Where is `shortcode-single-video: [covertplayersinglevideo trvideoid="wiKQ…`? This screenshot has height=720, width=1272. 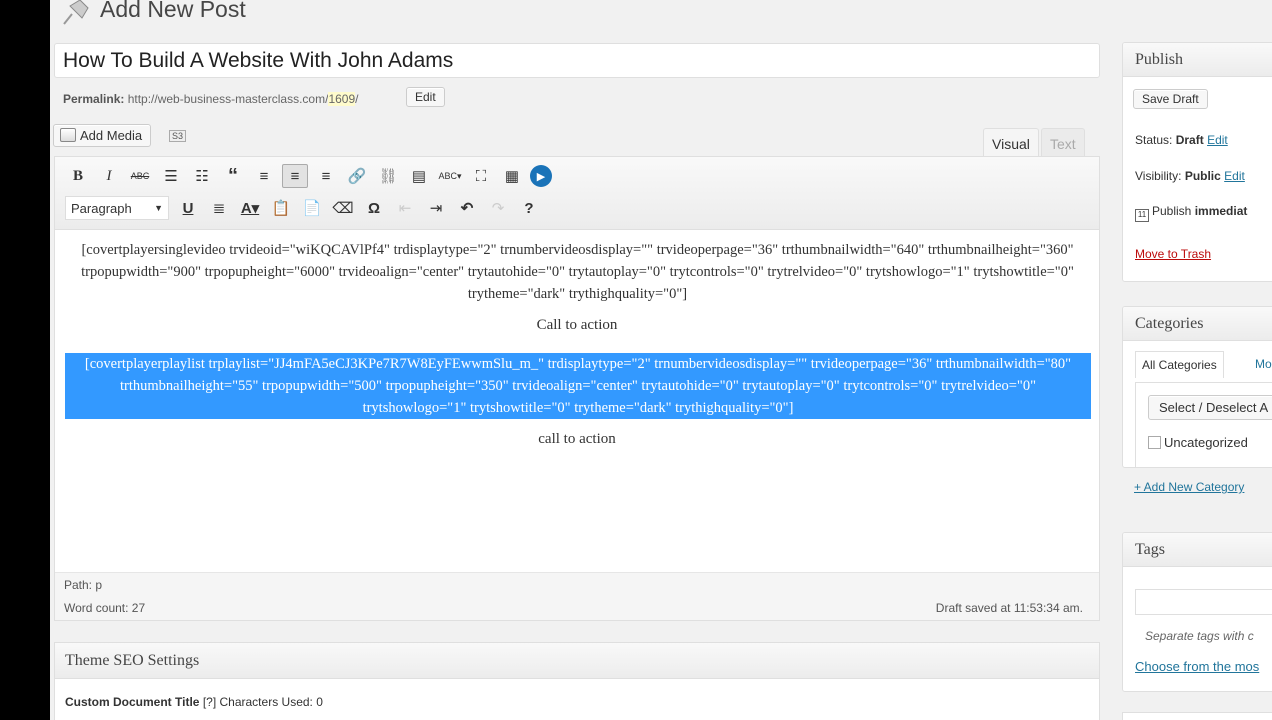
shortcode-single-video: [covertplayersinglevideo trvideoid="wiKQ… is located at coordinates (577, 272).